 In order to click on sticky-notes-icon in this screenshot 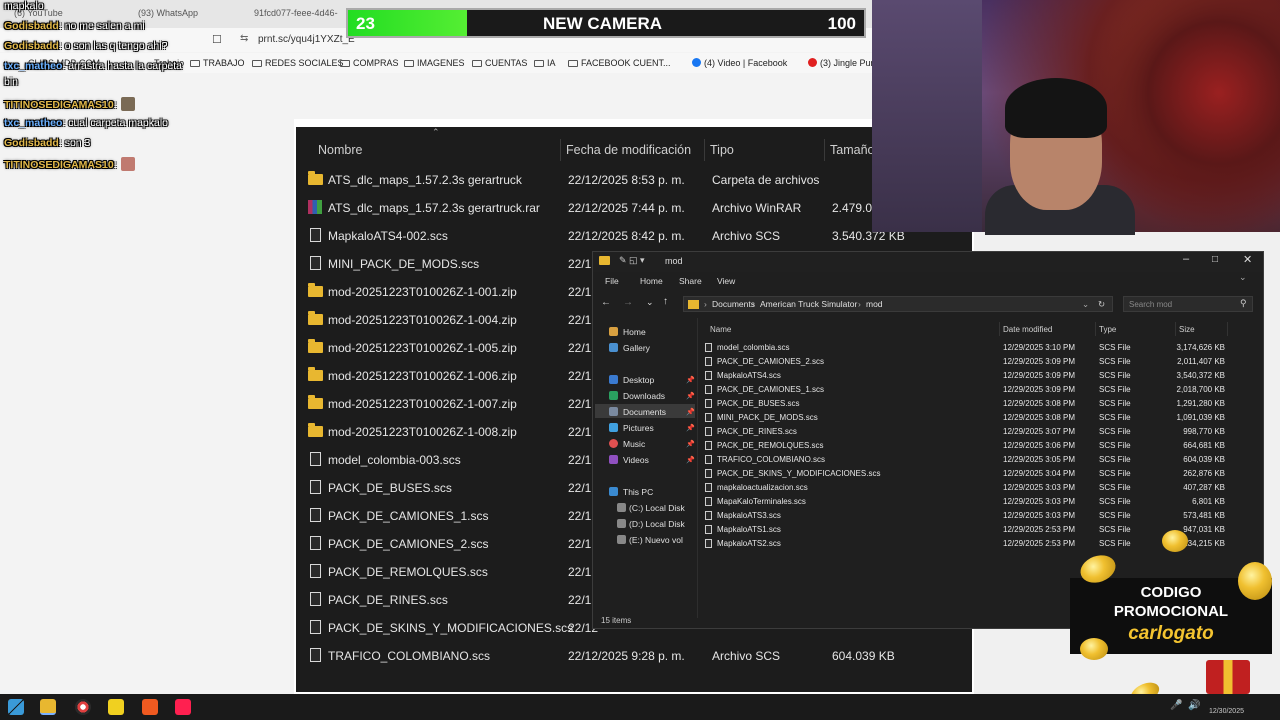, I will do `click(116, 707)`.